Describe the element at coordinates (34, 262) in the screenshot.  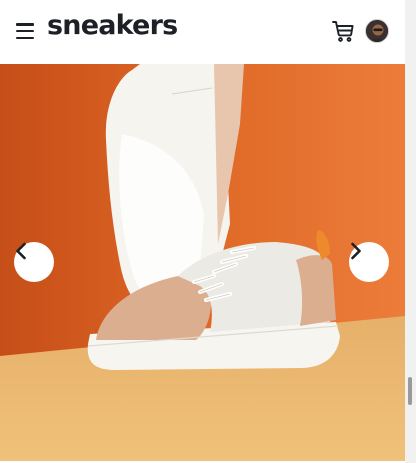
I see `previous-image-button` at that location.